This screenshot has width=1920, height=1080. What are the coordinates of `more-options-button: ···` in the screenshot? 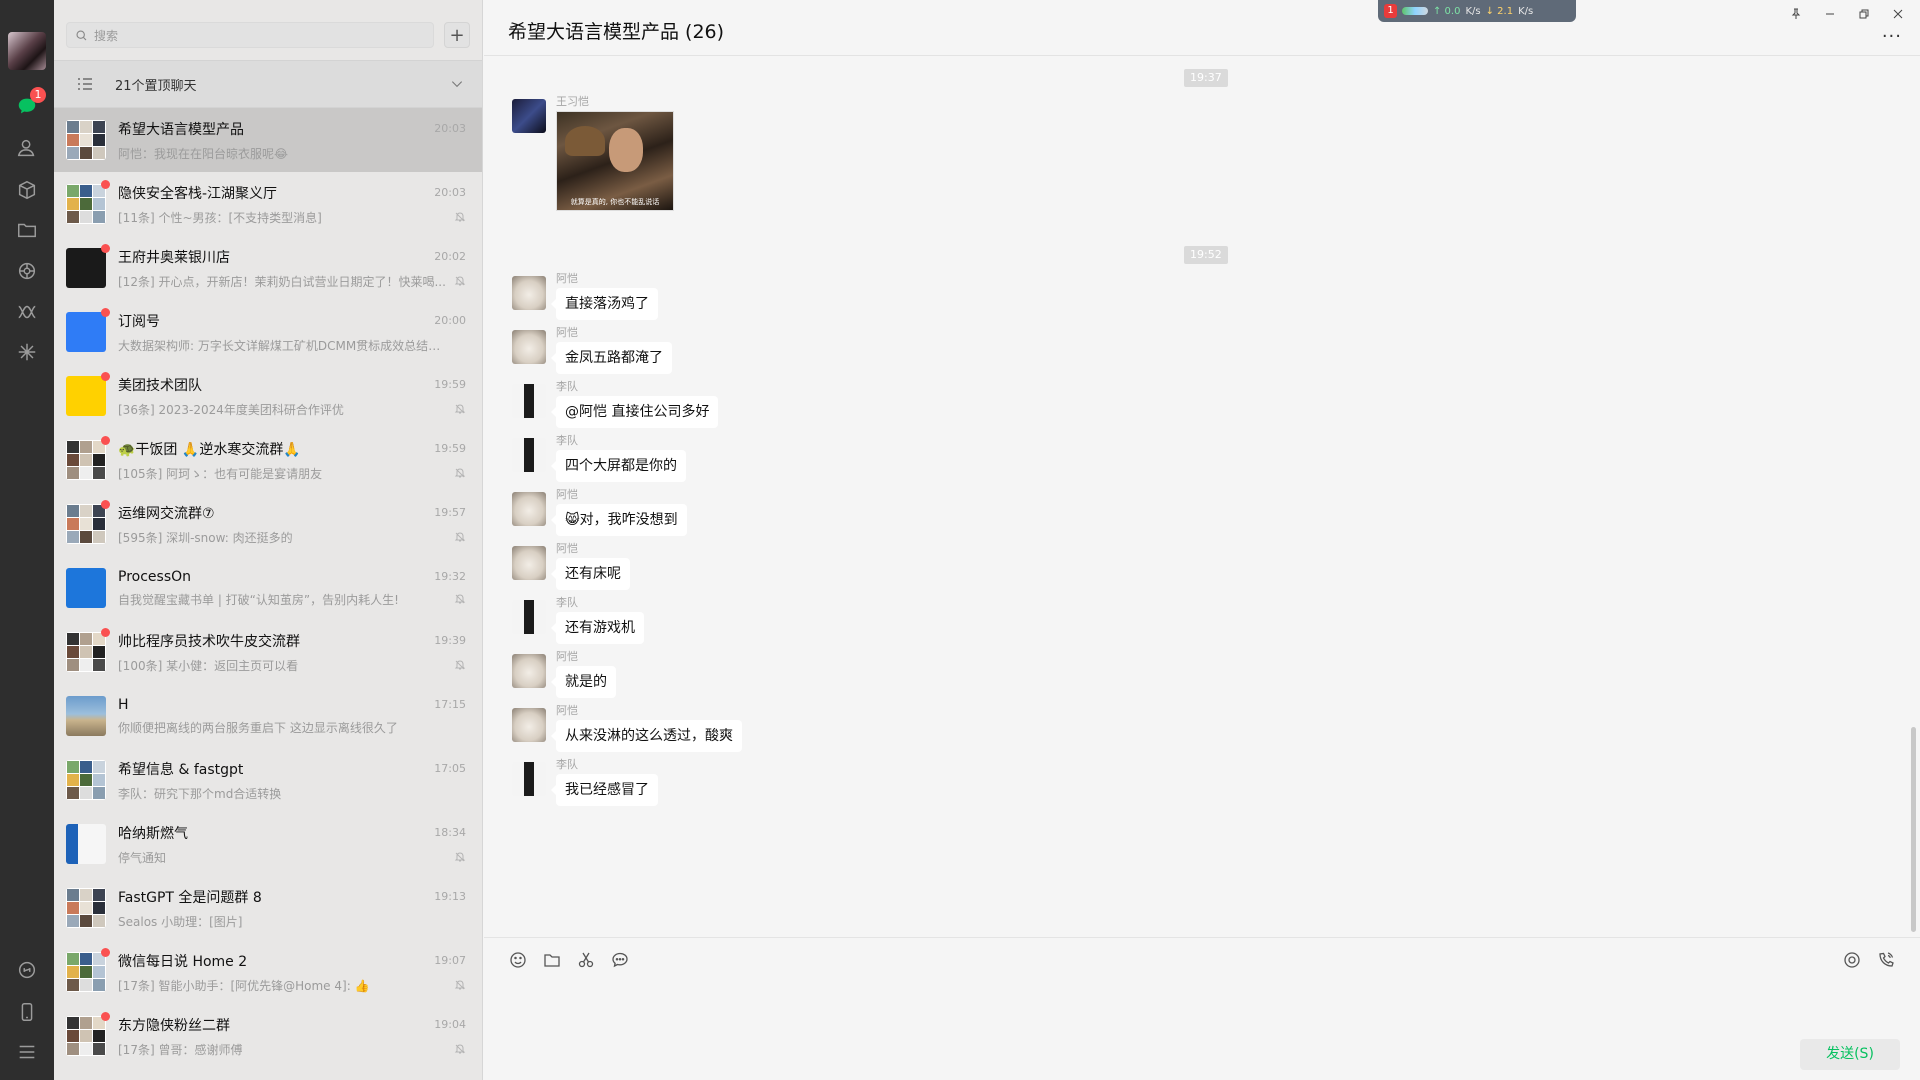 It's located at (1892, 36).